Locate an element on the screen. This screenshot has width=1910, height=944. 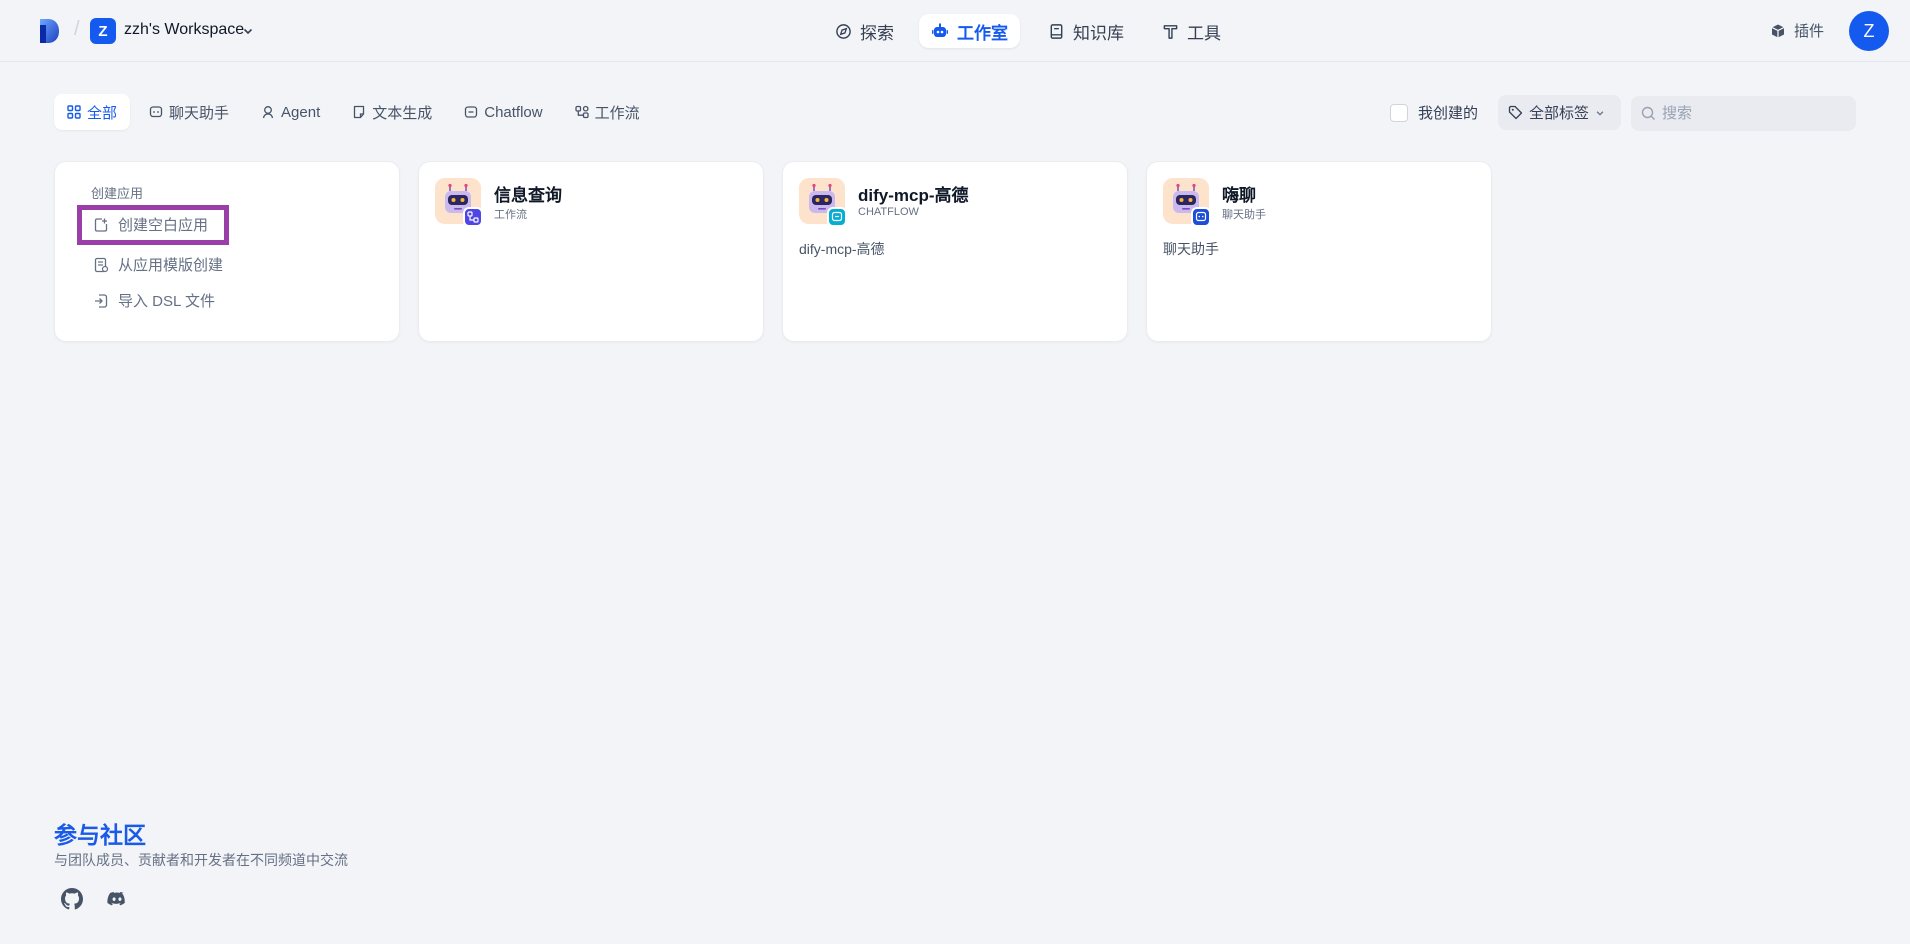
app-type: CHATFLOW is located at coordinates (888, 212).